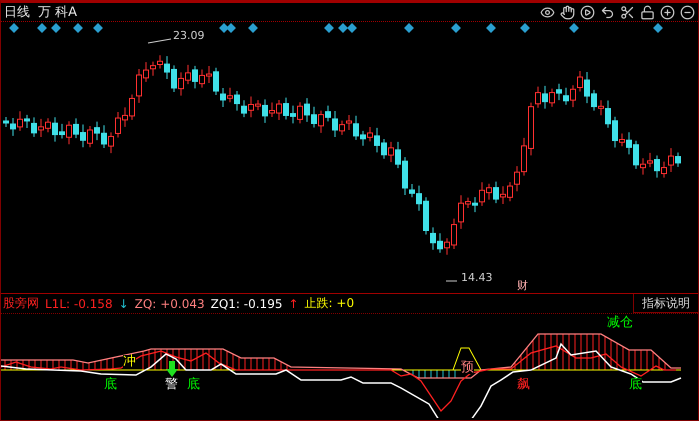  What do you see at coordinates (467, 367) in the screenshot?
I see `signal-label: 预` at bounding box center [467, 367].